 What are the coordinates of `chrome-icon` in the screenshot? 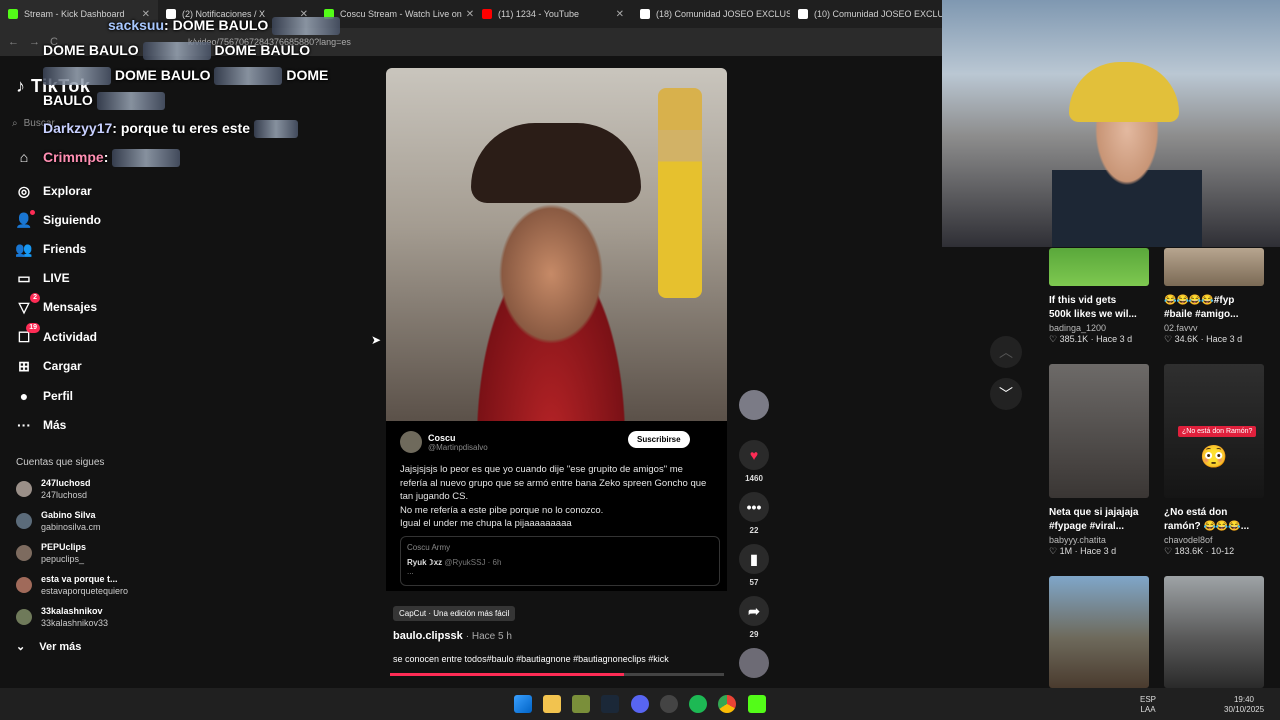 It's located at (727, 704).